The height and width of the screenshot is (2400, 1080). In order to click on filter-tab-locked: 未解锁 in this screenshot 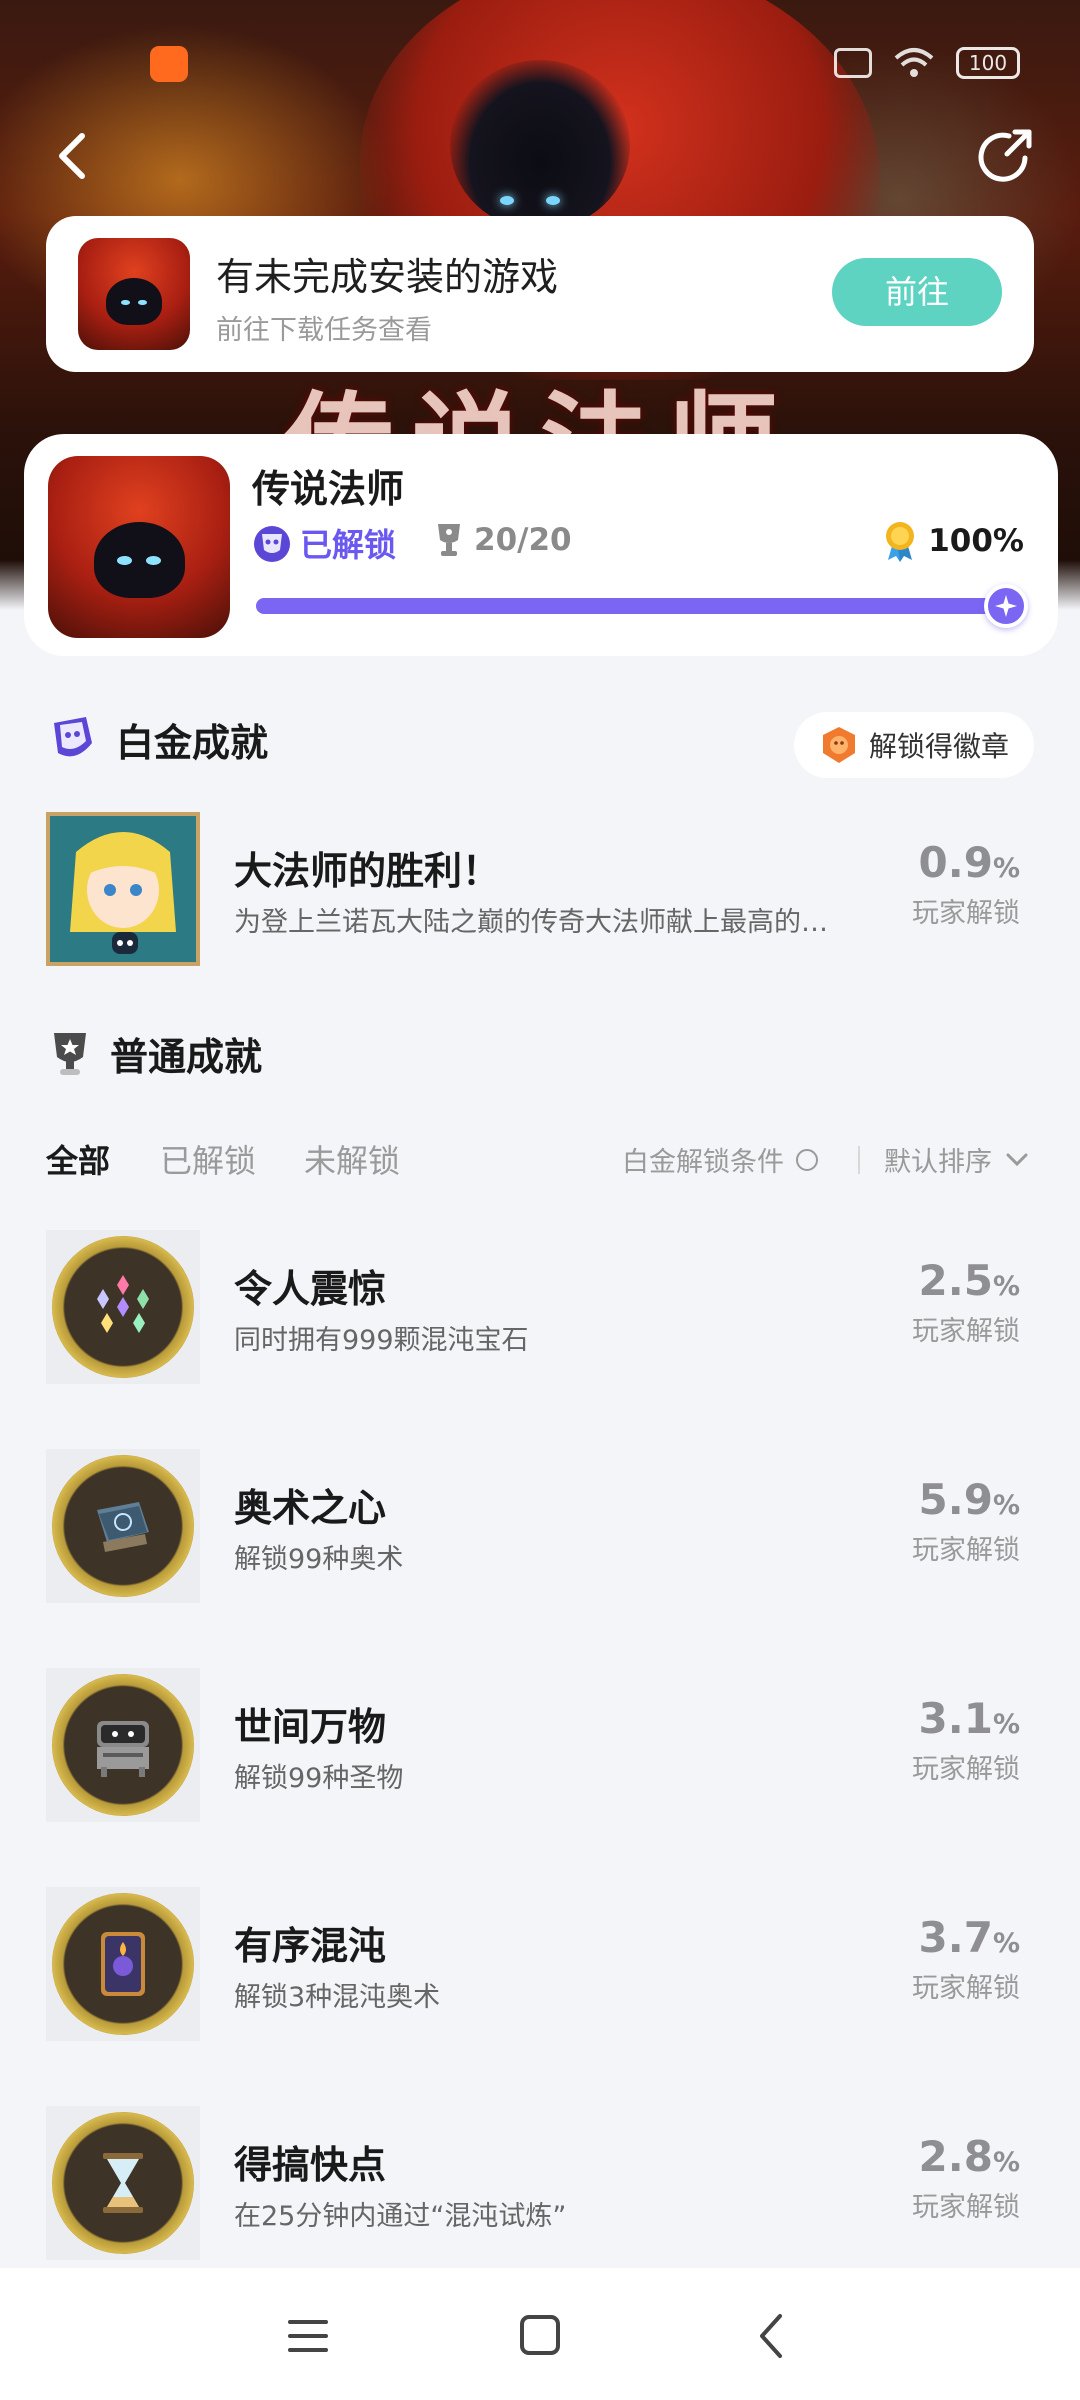, I will do `click(352, 1159)`.